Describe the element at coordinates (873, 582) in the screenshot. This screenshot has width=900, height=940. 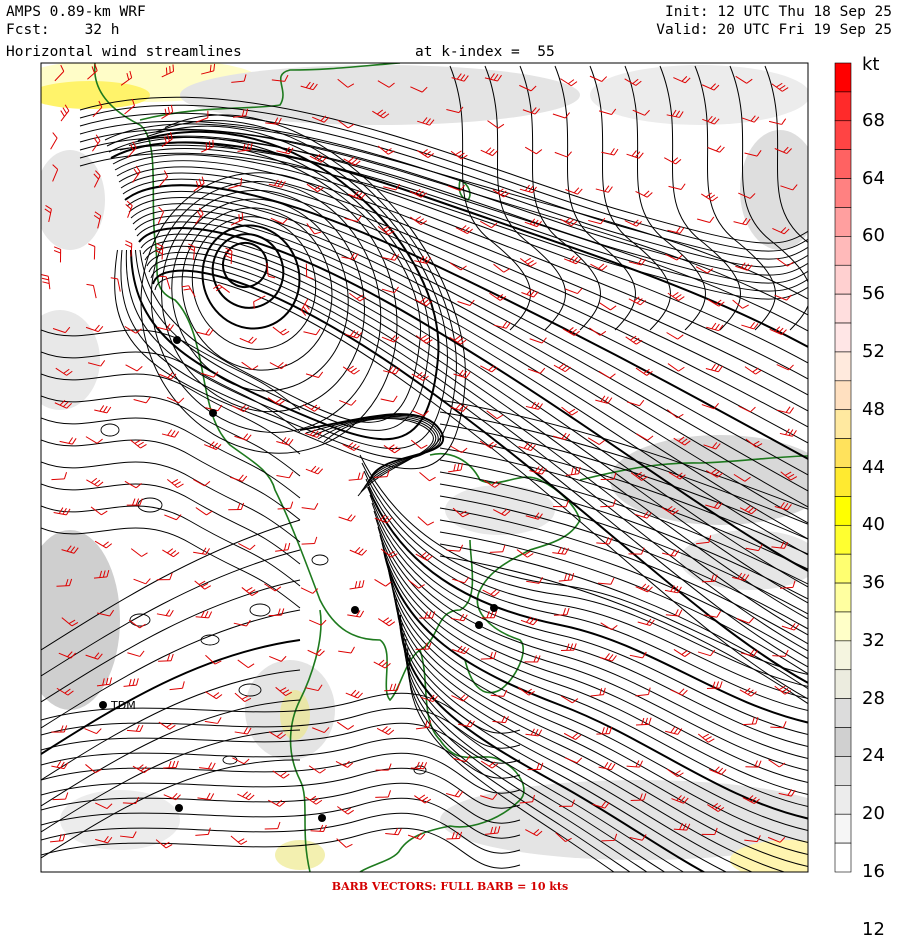
I see `colorbar-tick-label: 36` at that location.